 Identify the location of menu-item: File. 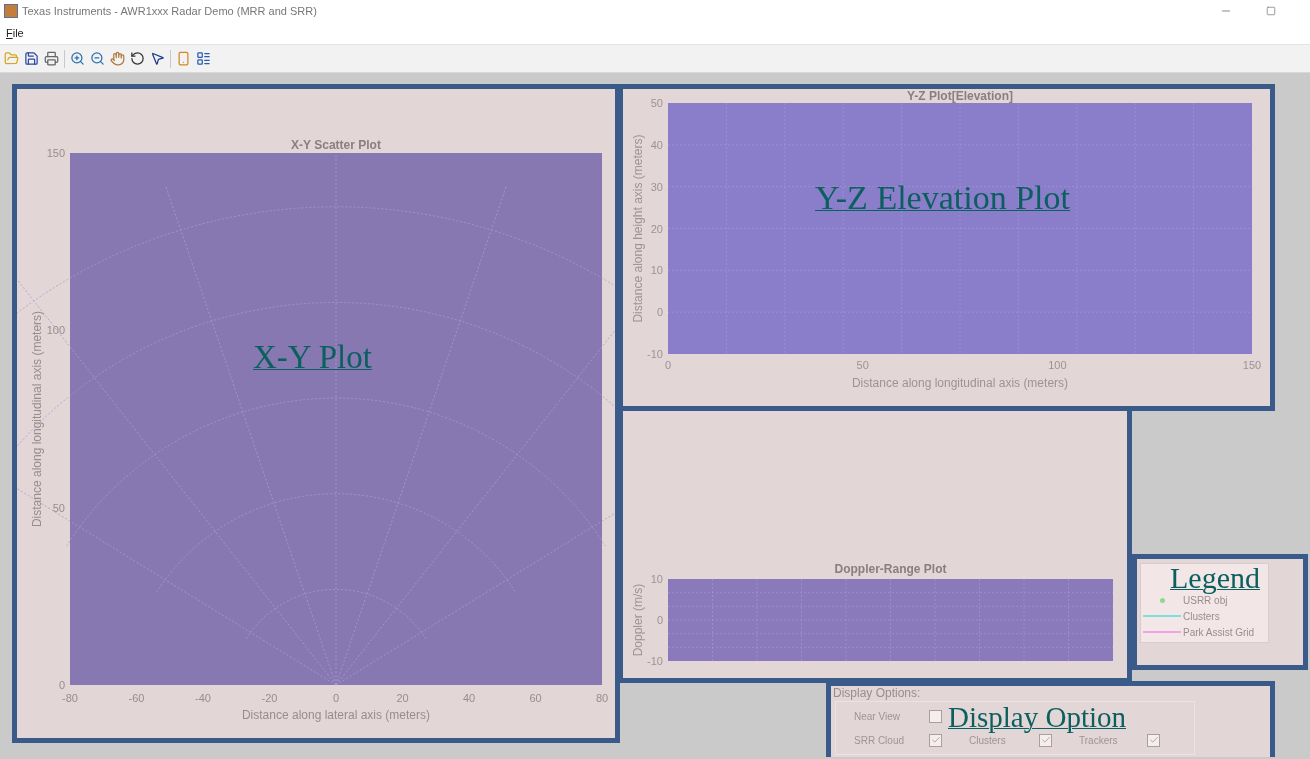
(15, 33).